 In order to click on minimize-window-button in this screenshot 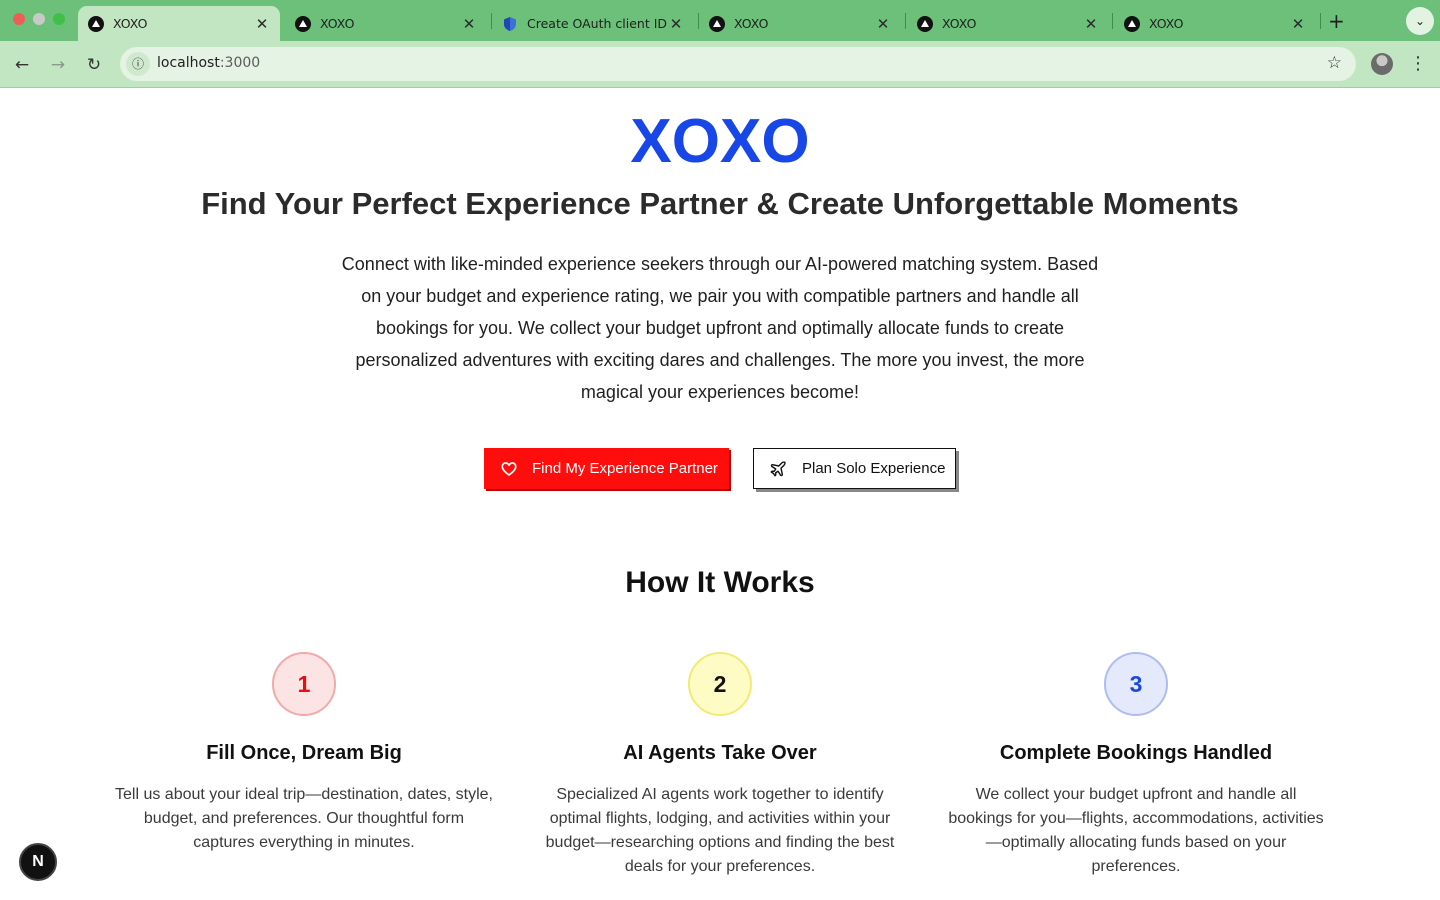, I will do `click(39, 19)`.